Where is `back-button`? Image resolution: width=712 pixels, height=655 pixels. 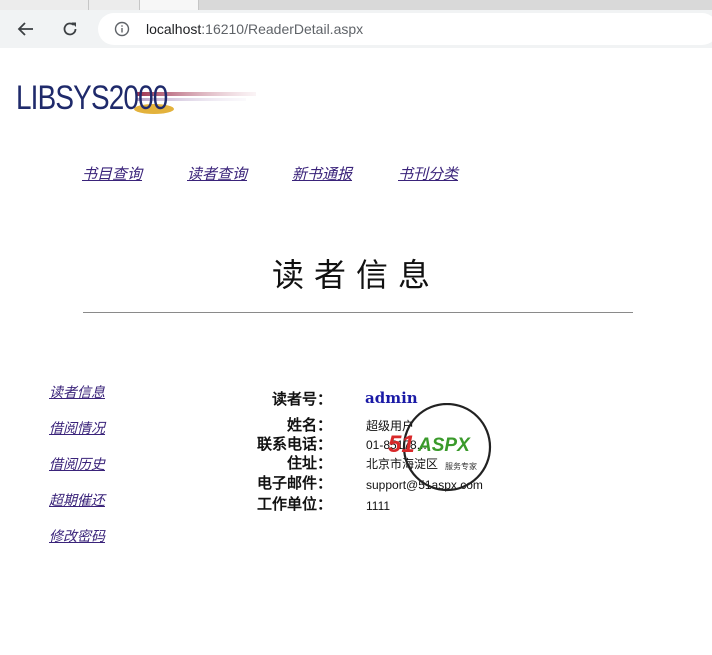
back-button is located at coordinates (26, 29).